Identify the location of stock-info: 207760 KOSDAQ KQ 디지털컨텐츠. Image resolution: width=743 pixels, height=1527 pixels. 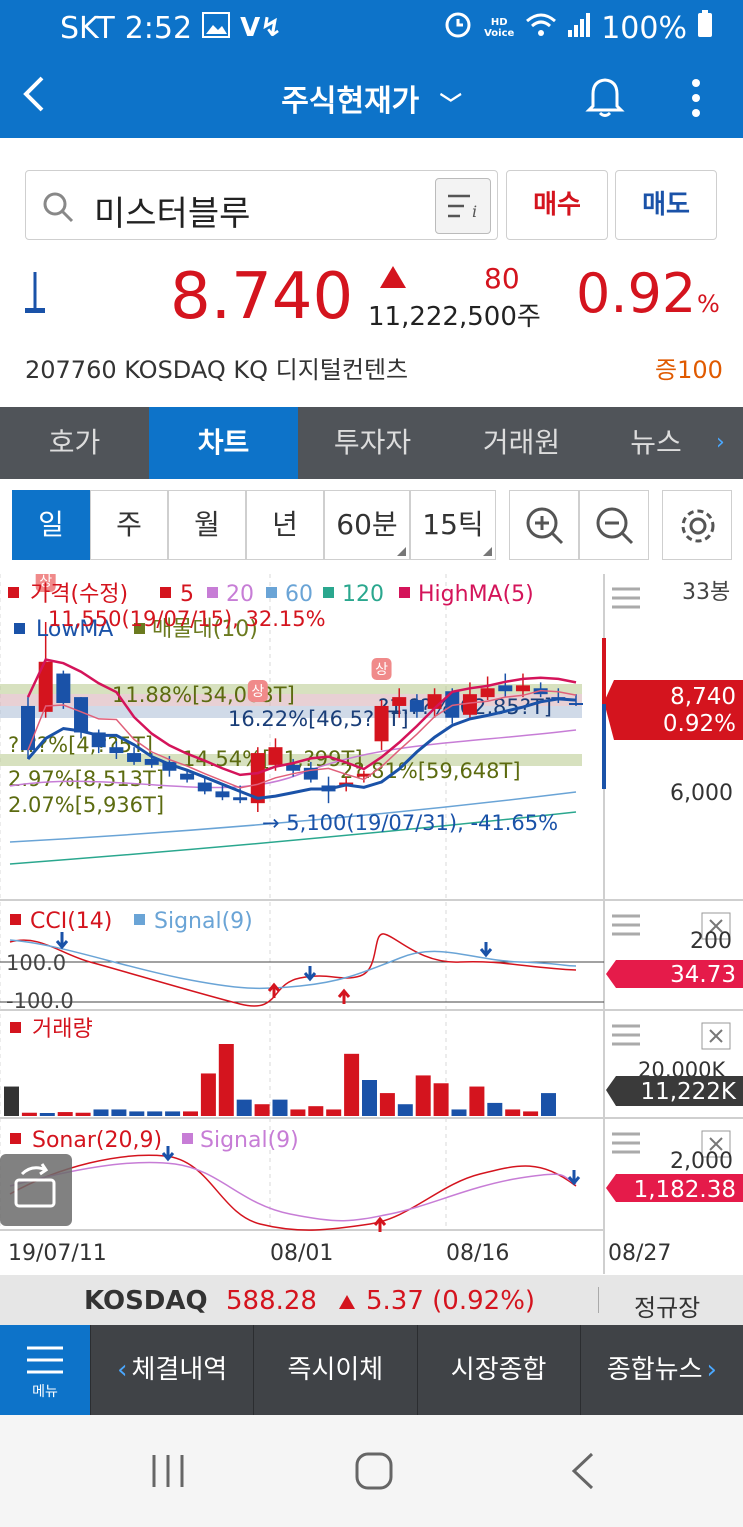
(217, 370).